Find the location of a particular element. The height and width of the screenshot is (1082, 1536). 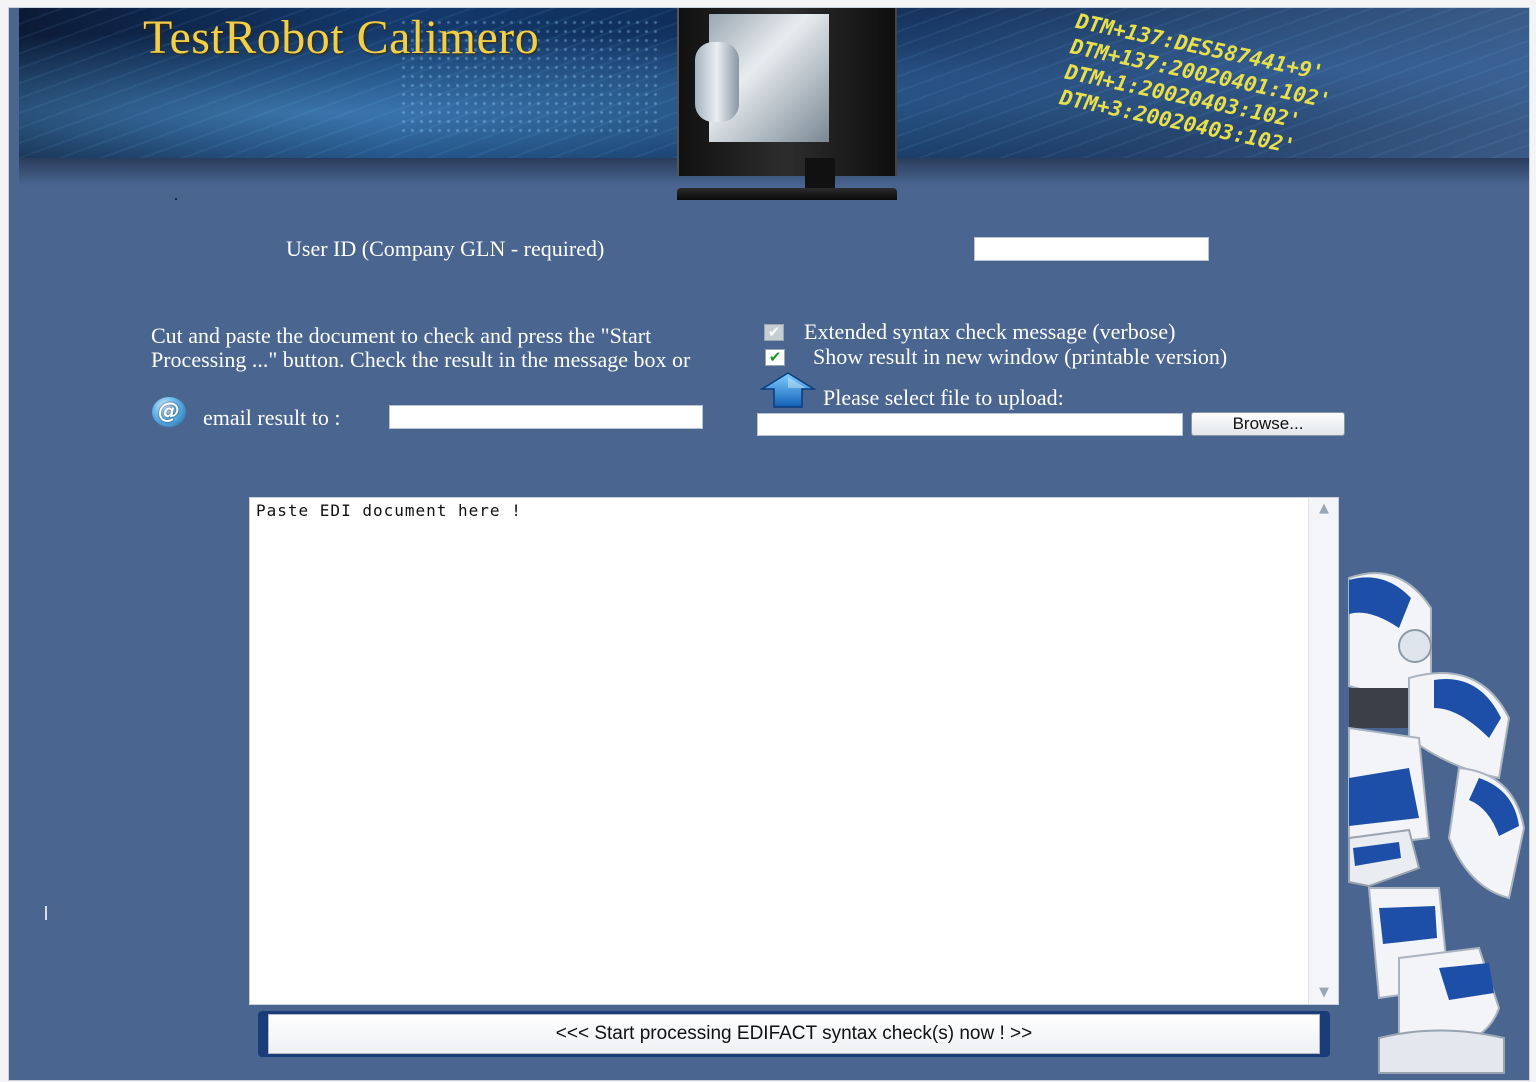

stray-mark is located at coordinates (46, 913).